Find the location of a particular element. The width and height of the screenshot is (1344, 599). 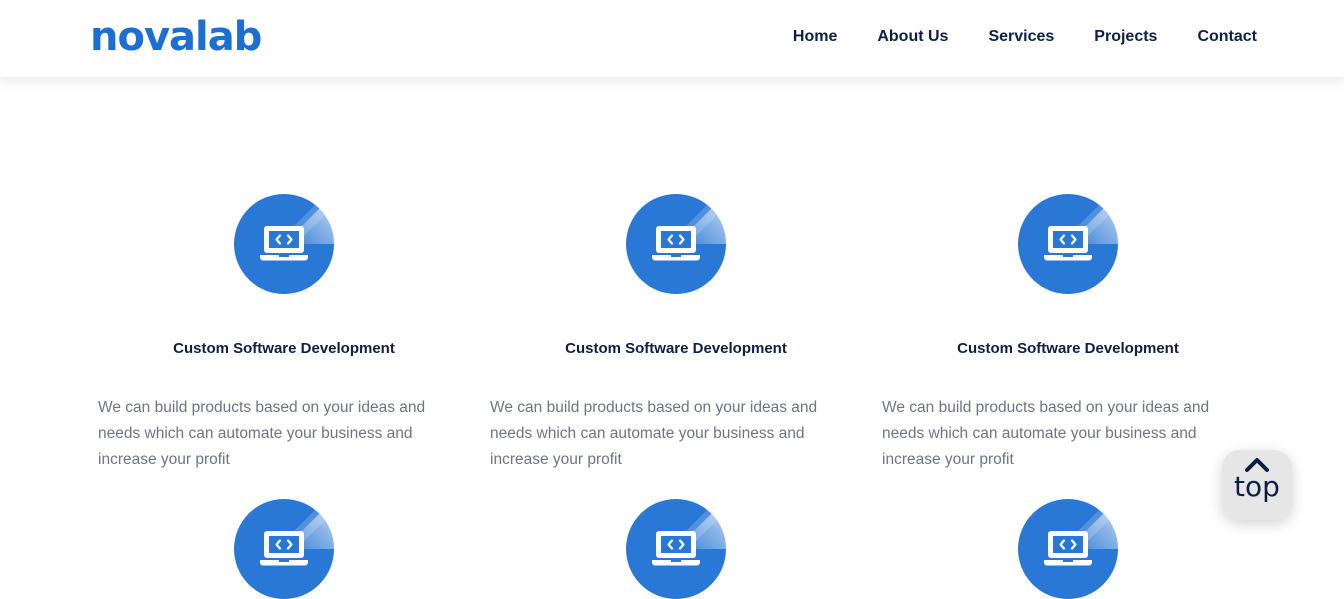

nav-services: Services is located at coordinates (1021, 37).